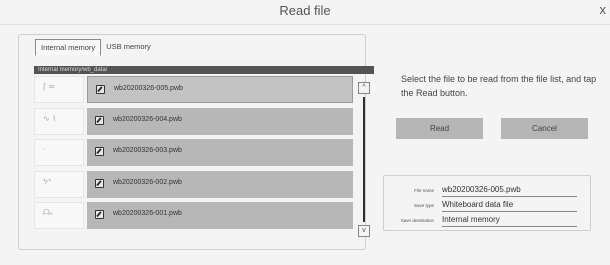 The image size is (610, 265). Describe the element at coordinates (128, 46) in the screenshot. I see `tab-usb-memory: USB memory` at that location.